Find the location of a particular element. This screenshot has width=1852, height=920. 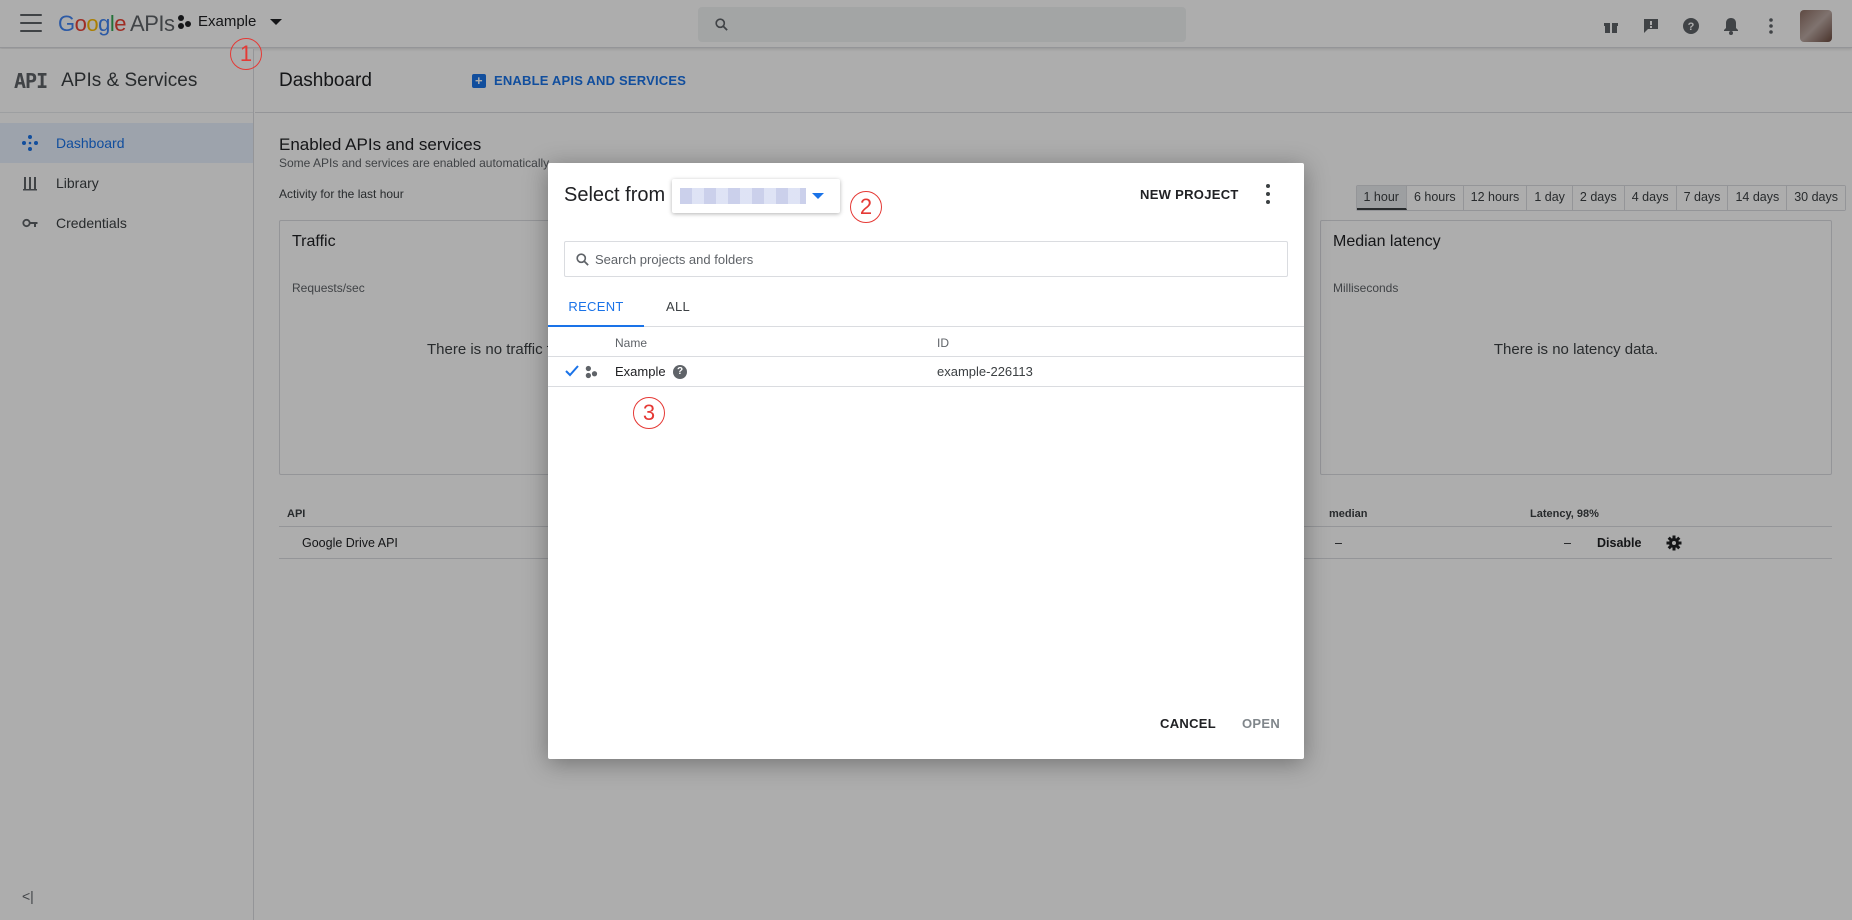

col-name: Name is located at coordinates (631, 343).